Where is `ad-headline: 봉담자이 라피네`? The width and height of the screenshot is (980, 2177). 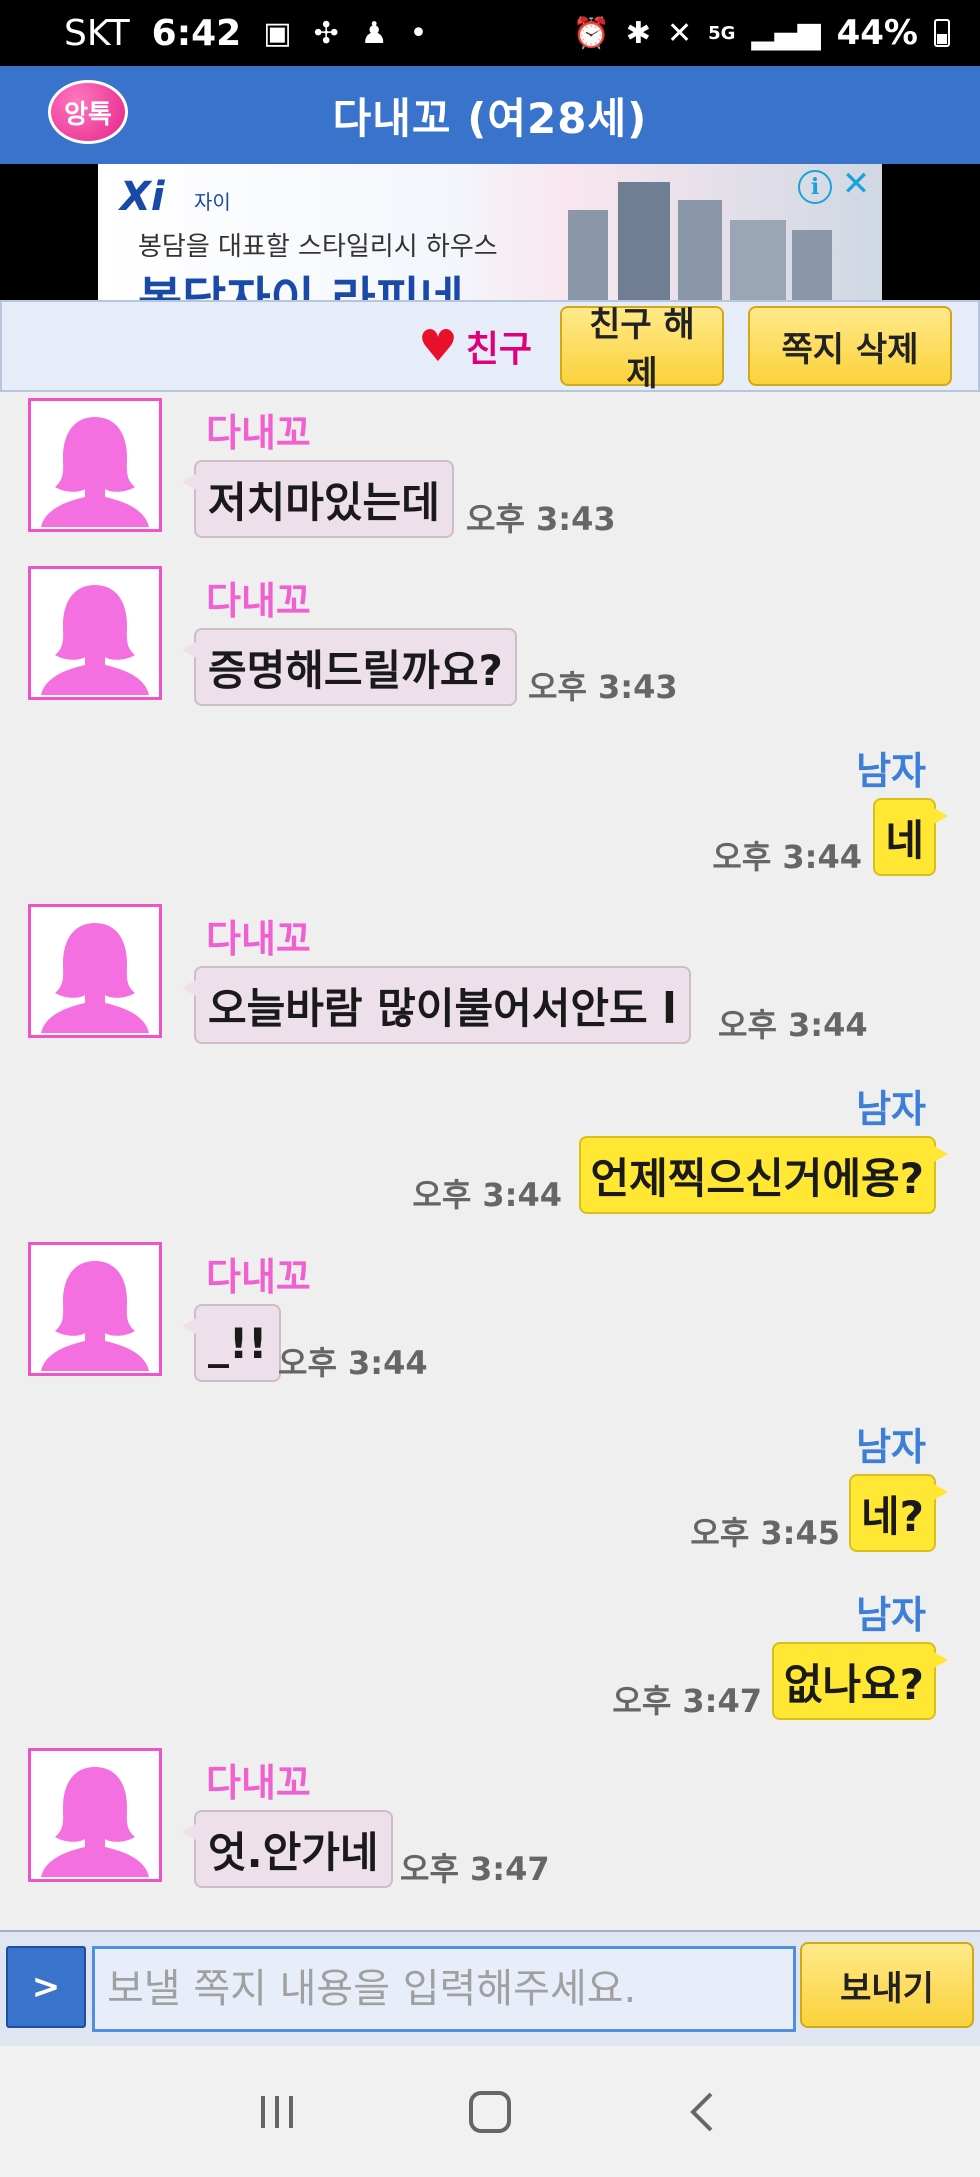 ad-headline: 봉담자이 라피네 is located at coordinates (301, 286).